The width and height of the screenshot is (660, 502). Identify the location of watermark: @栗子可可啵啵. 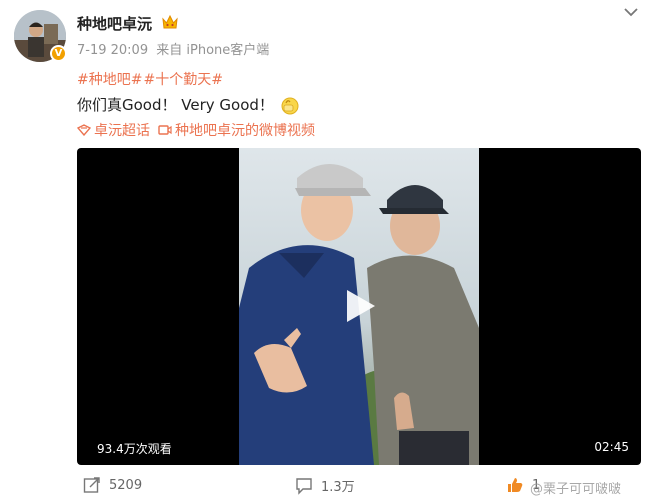
(576, 489).